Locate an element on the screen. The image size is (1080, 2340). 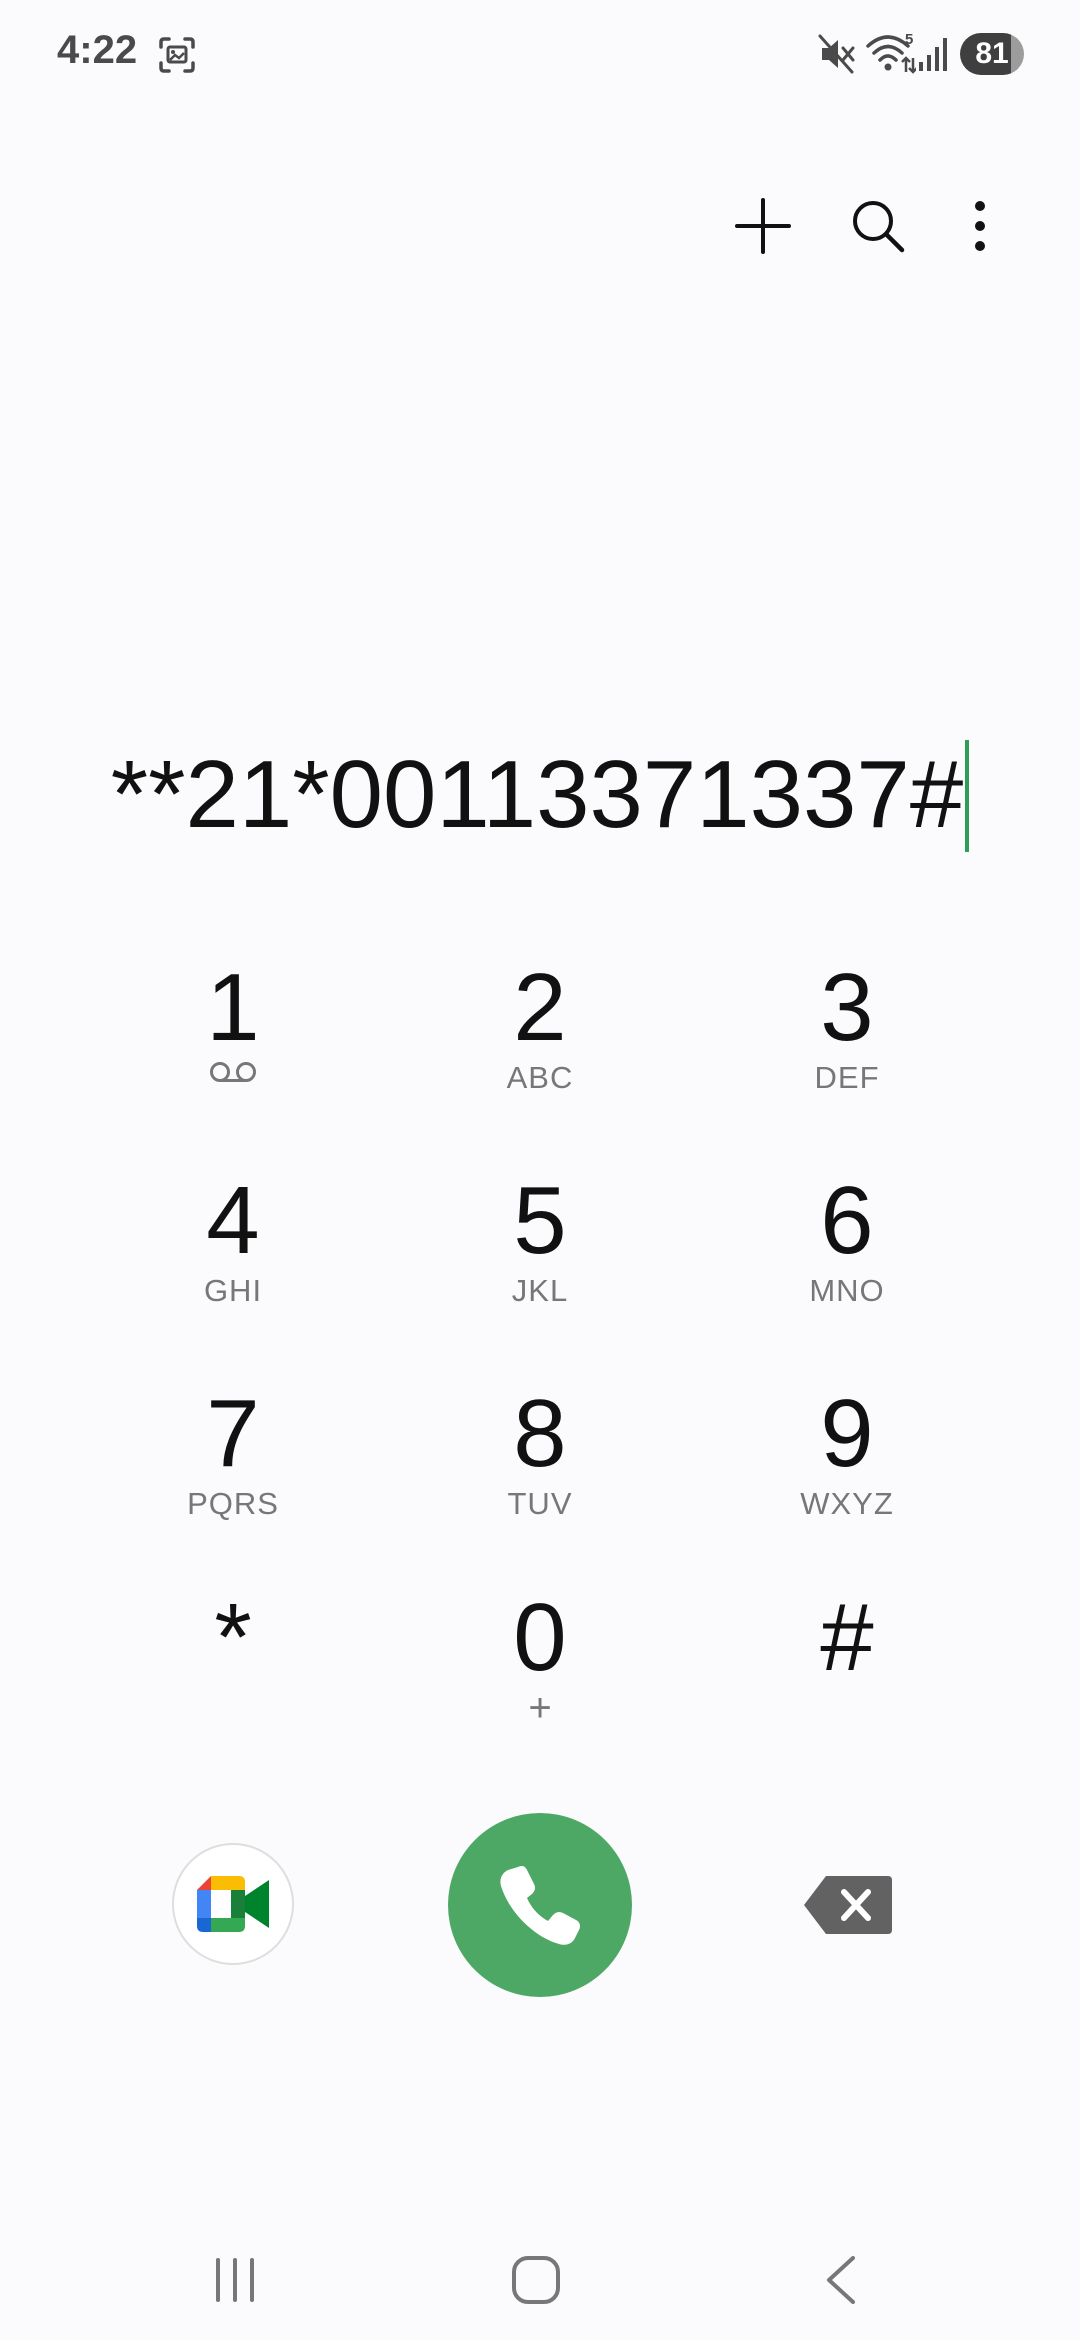
backspace-button is located at coordinates (847, 1905).